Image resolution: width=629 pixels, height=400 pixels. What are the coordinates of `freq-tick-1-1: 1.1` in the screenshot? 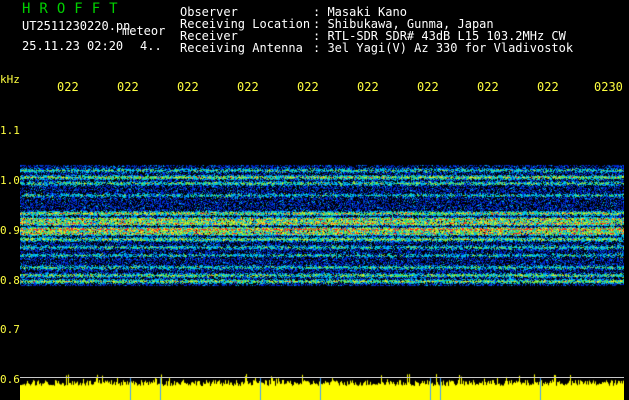 It's located at (10, 130).